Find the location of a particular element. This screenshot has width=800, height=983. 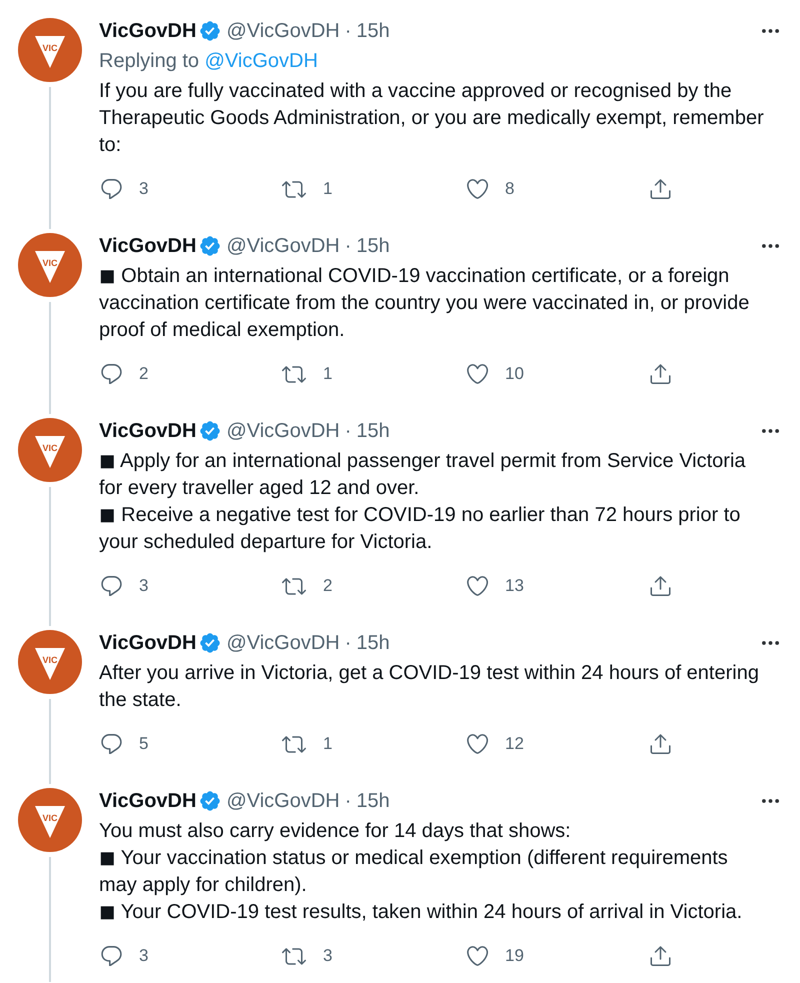

tweet-text: ◼ Obtain an international COVID-19 vaccination certificate, or a foreign vaccination certificate from the country you were vaccinated in, or provide proof of medical exemption. is located at coordinates (424, 303).